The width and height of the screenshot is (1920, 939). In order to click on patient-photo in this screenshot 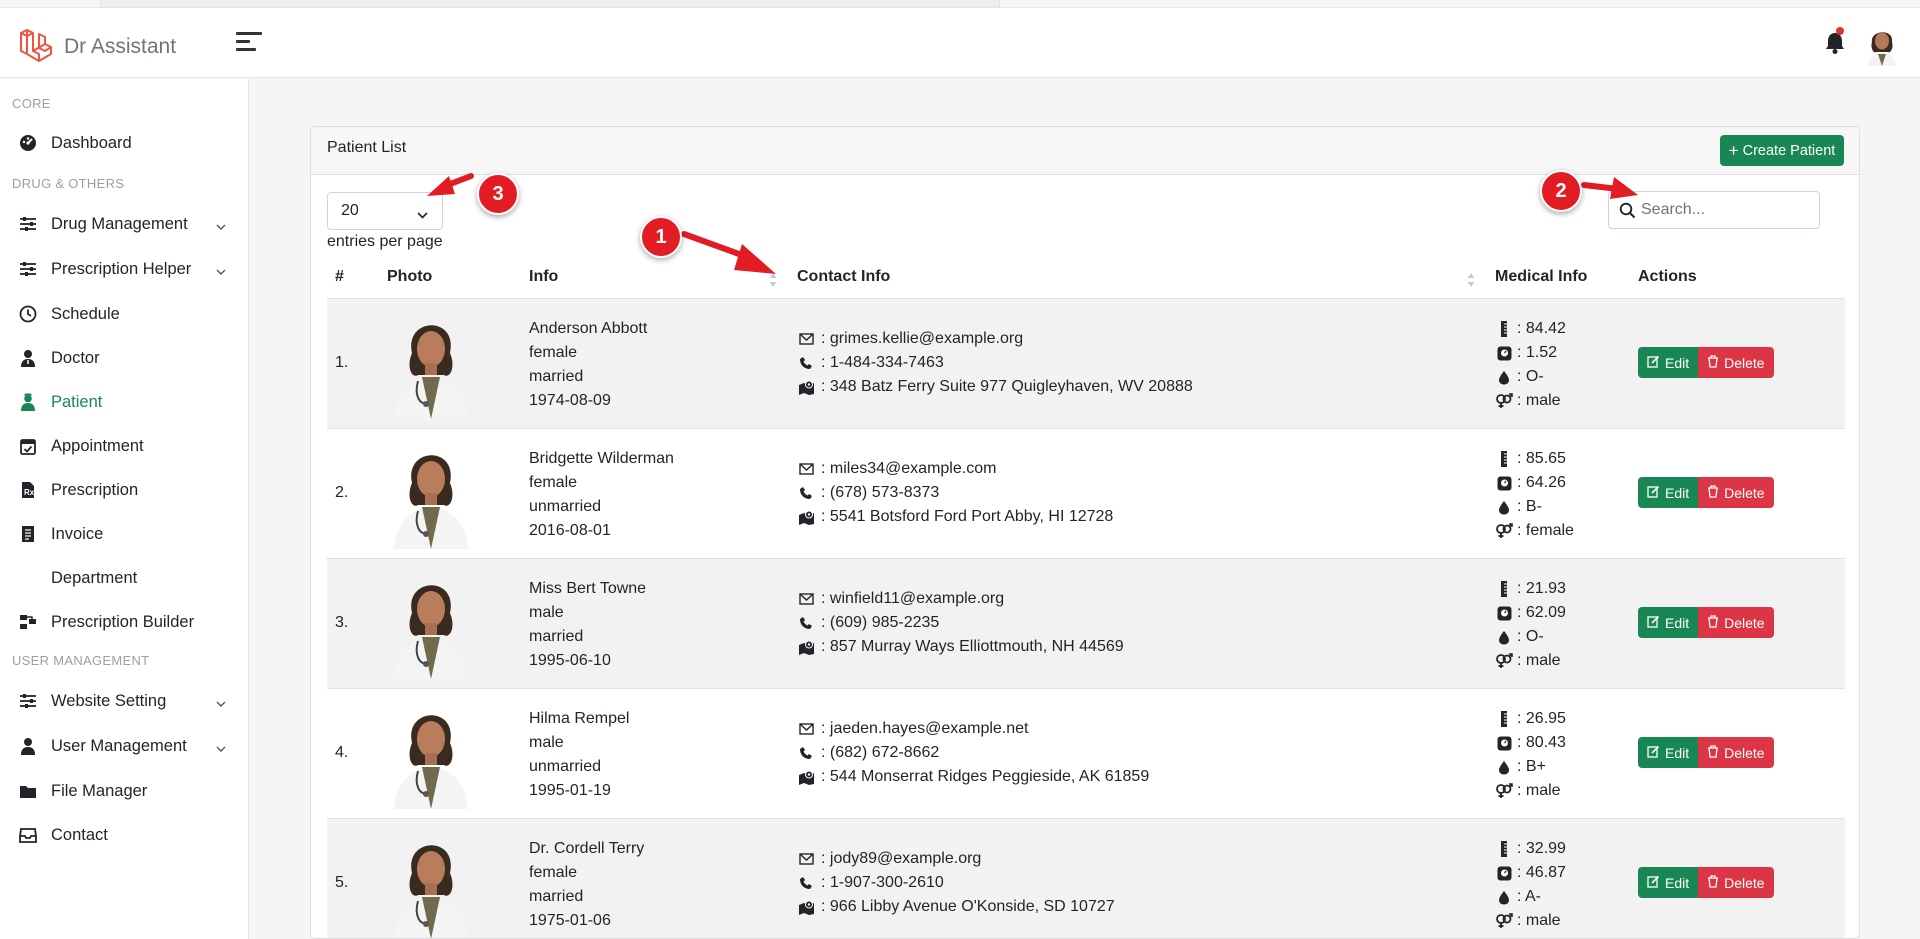, I will do `click(431, 625)`.